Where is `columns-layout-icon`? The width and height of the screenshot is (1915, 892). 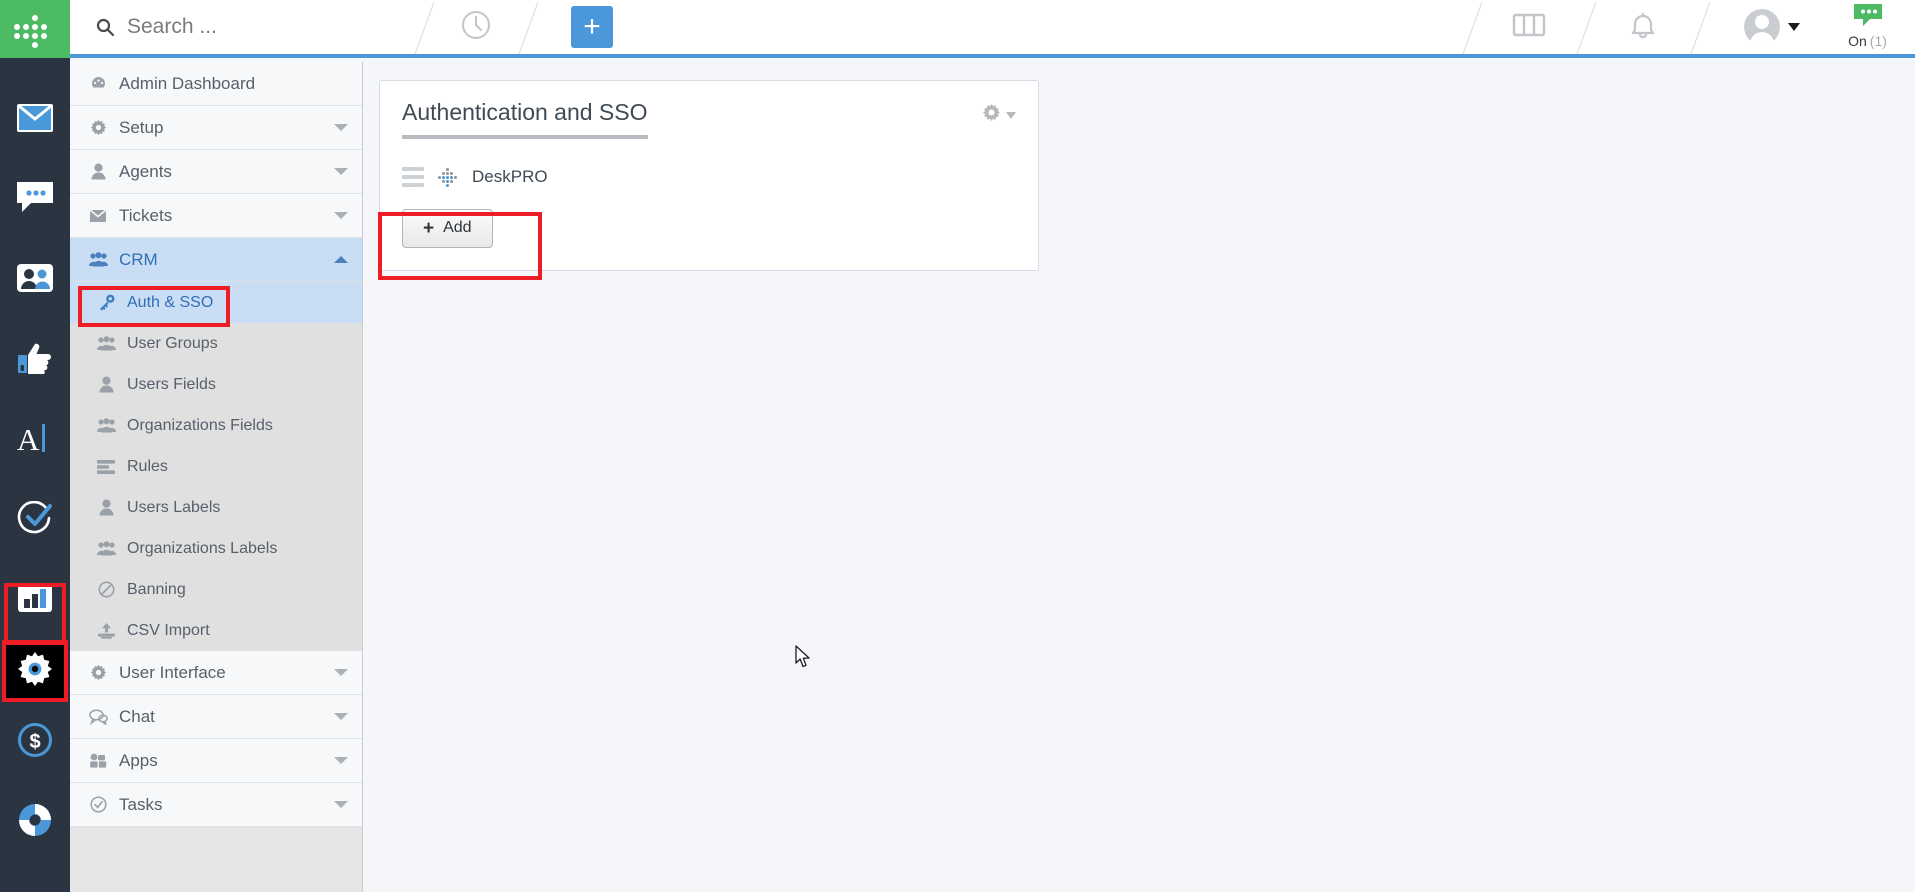
columns-layout-icon is located at coordinates (1529, 27).